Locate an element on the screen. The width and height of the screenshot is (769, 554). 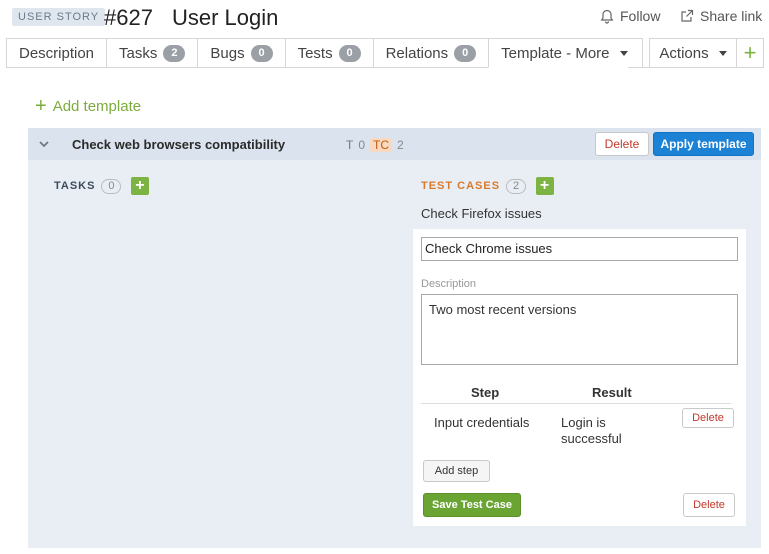
test-cases-section-header: TEST CASES 2 + is located at coordinates (488, 186).